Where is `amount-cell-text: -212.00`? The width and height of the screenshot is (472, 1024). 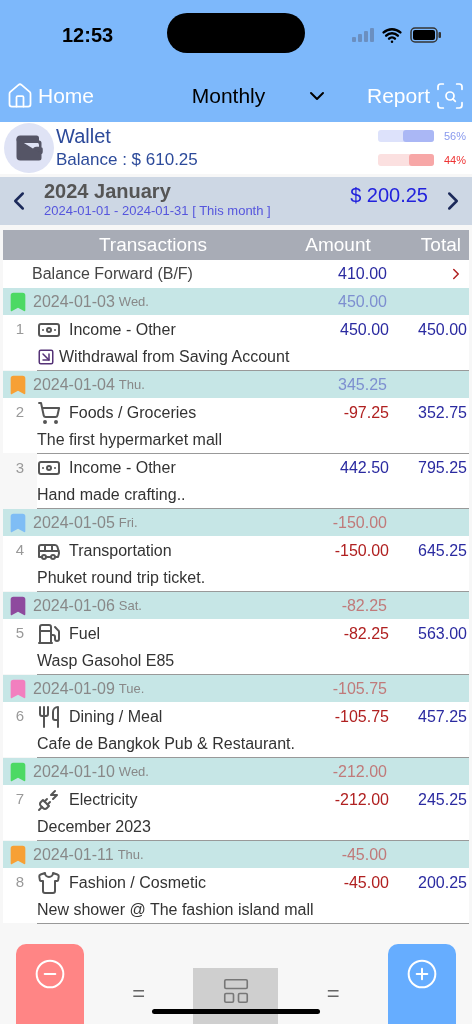 amount-cell-text: -212.00 is located at coordinates (361, 799).